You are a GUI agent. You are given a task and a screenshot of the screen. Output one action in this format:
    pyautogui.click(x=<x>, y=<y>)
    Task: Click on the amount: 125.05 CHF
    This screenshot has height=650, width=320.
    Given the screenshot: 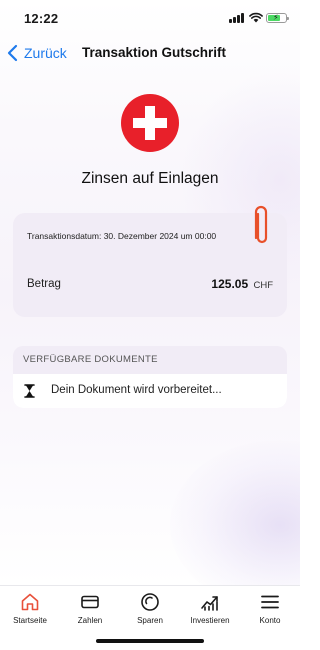 What is the action you would take?
    pyautogui.click(x=242, y=284)
    